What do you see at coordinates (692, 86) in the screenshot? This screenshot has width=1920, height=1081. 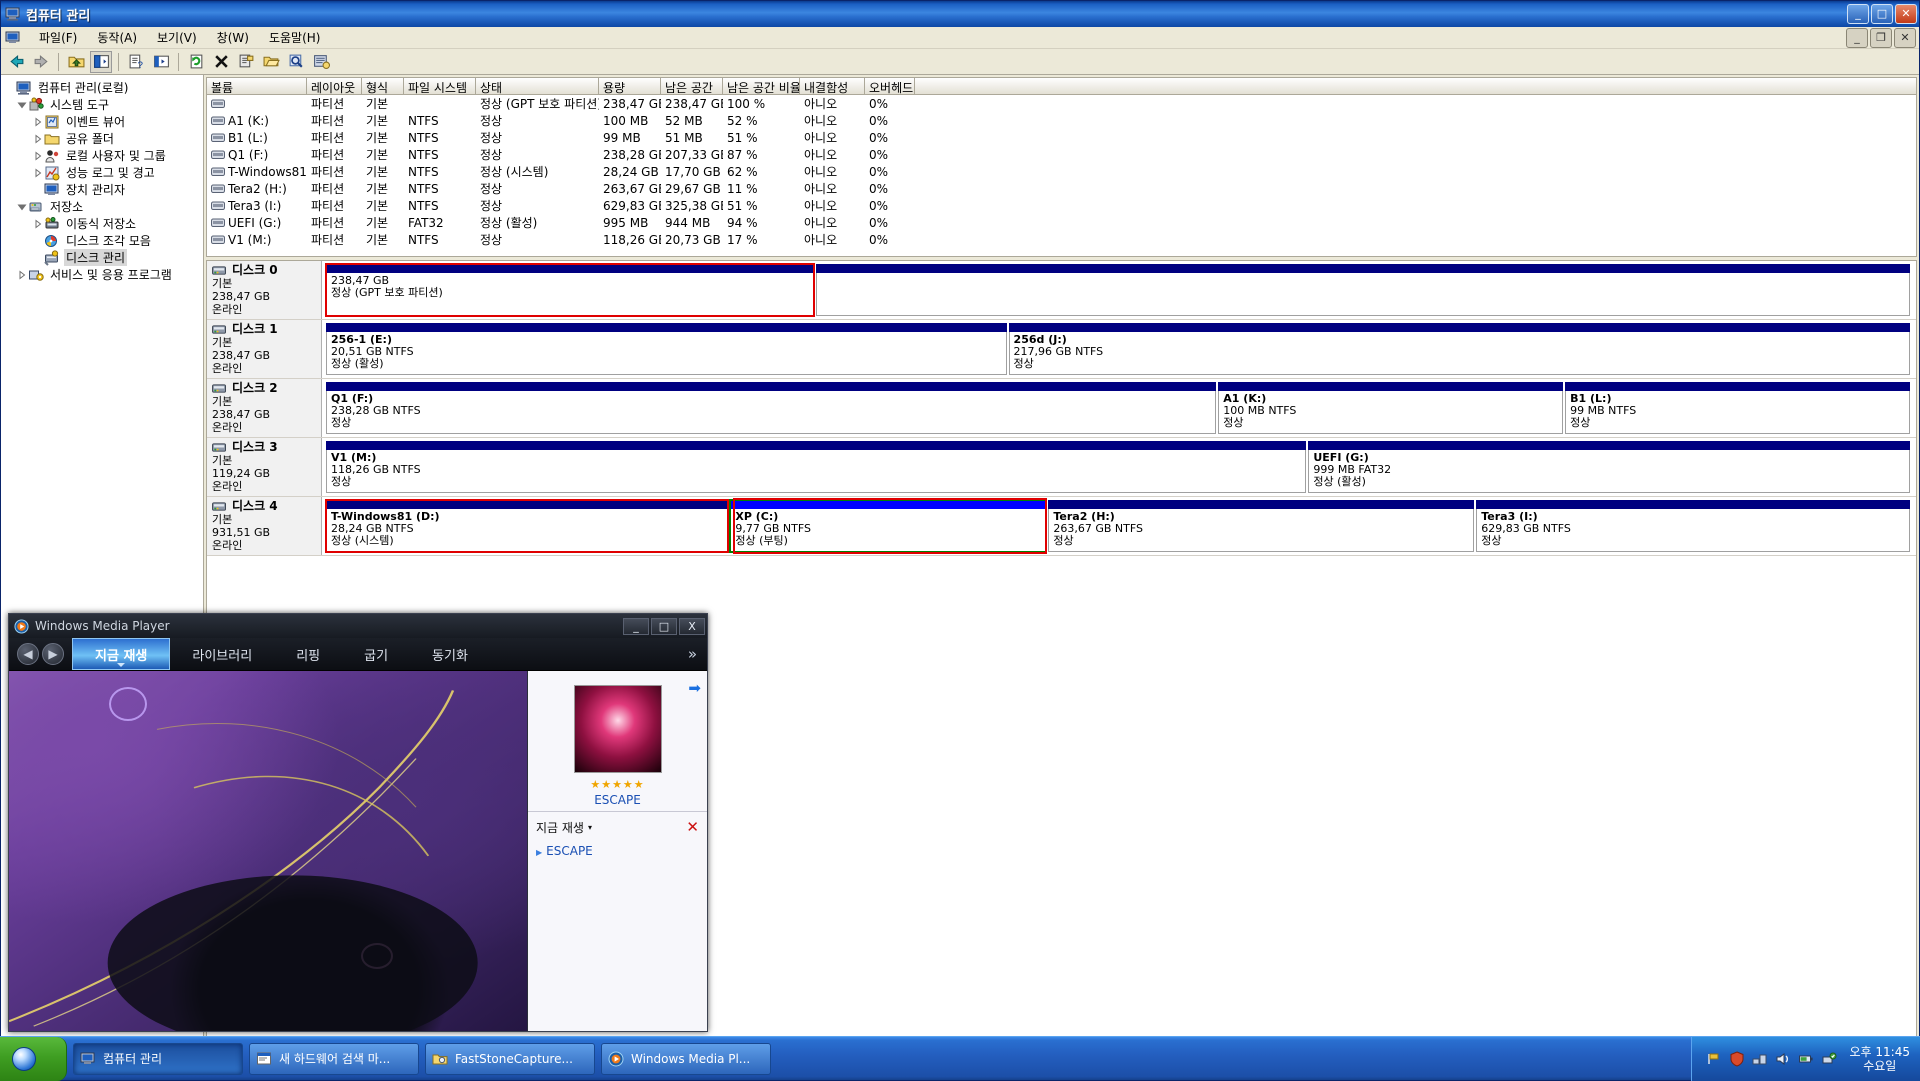 I see `column-header-6: 남은 공간` at bounding box center [692, 86].